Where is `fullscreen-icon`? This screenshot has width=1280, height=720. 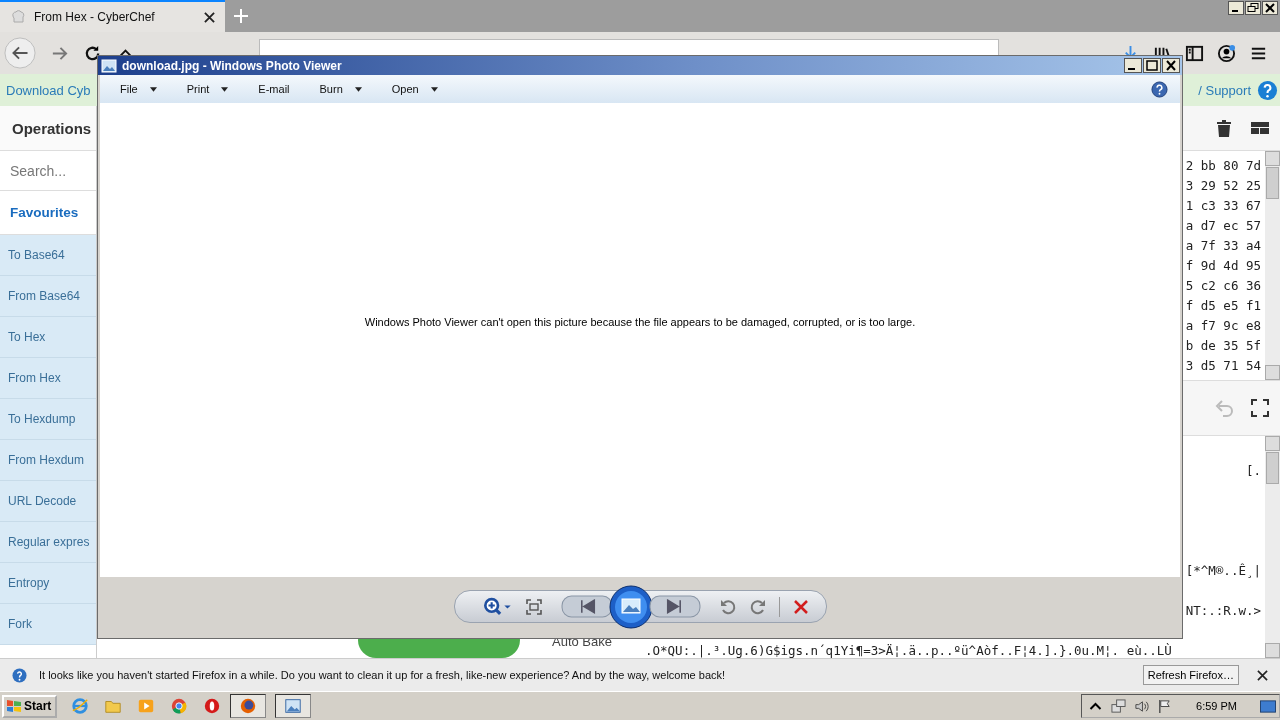 fullscreen-icon is located at coordinates (1260, 408).